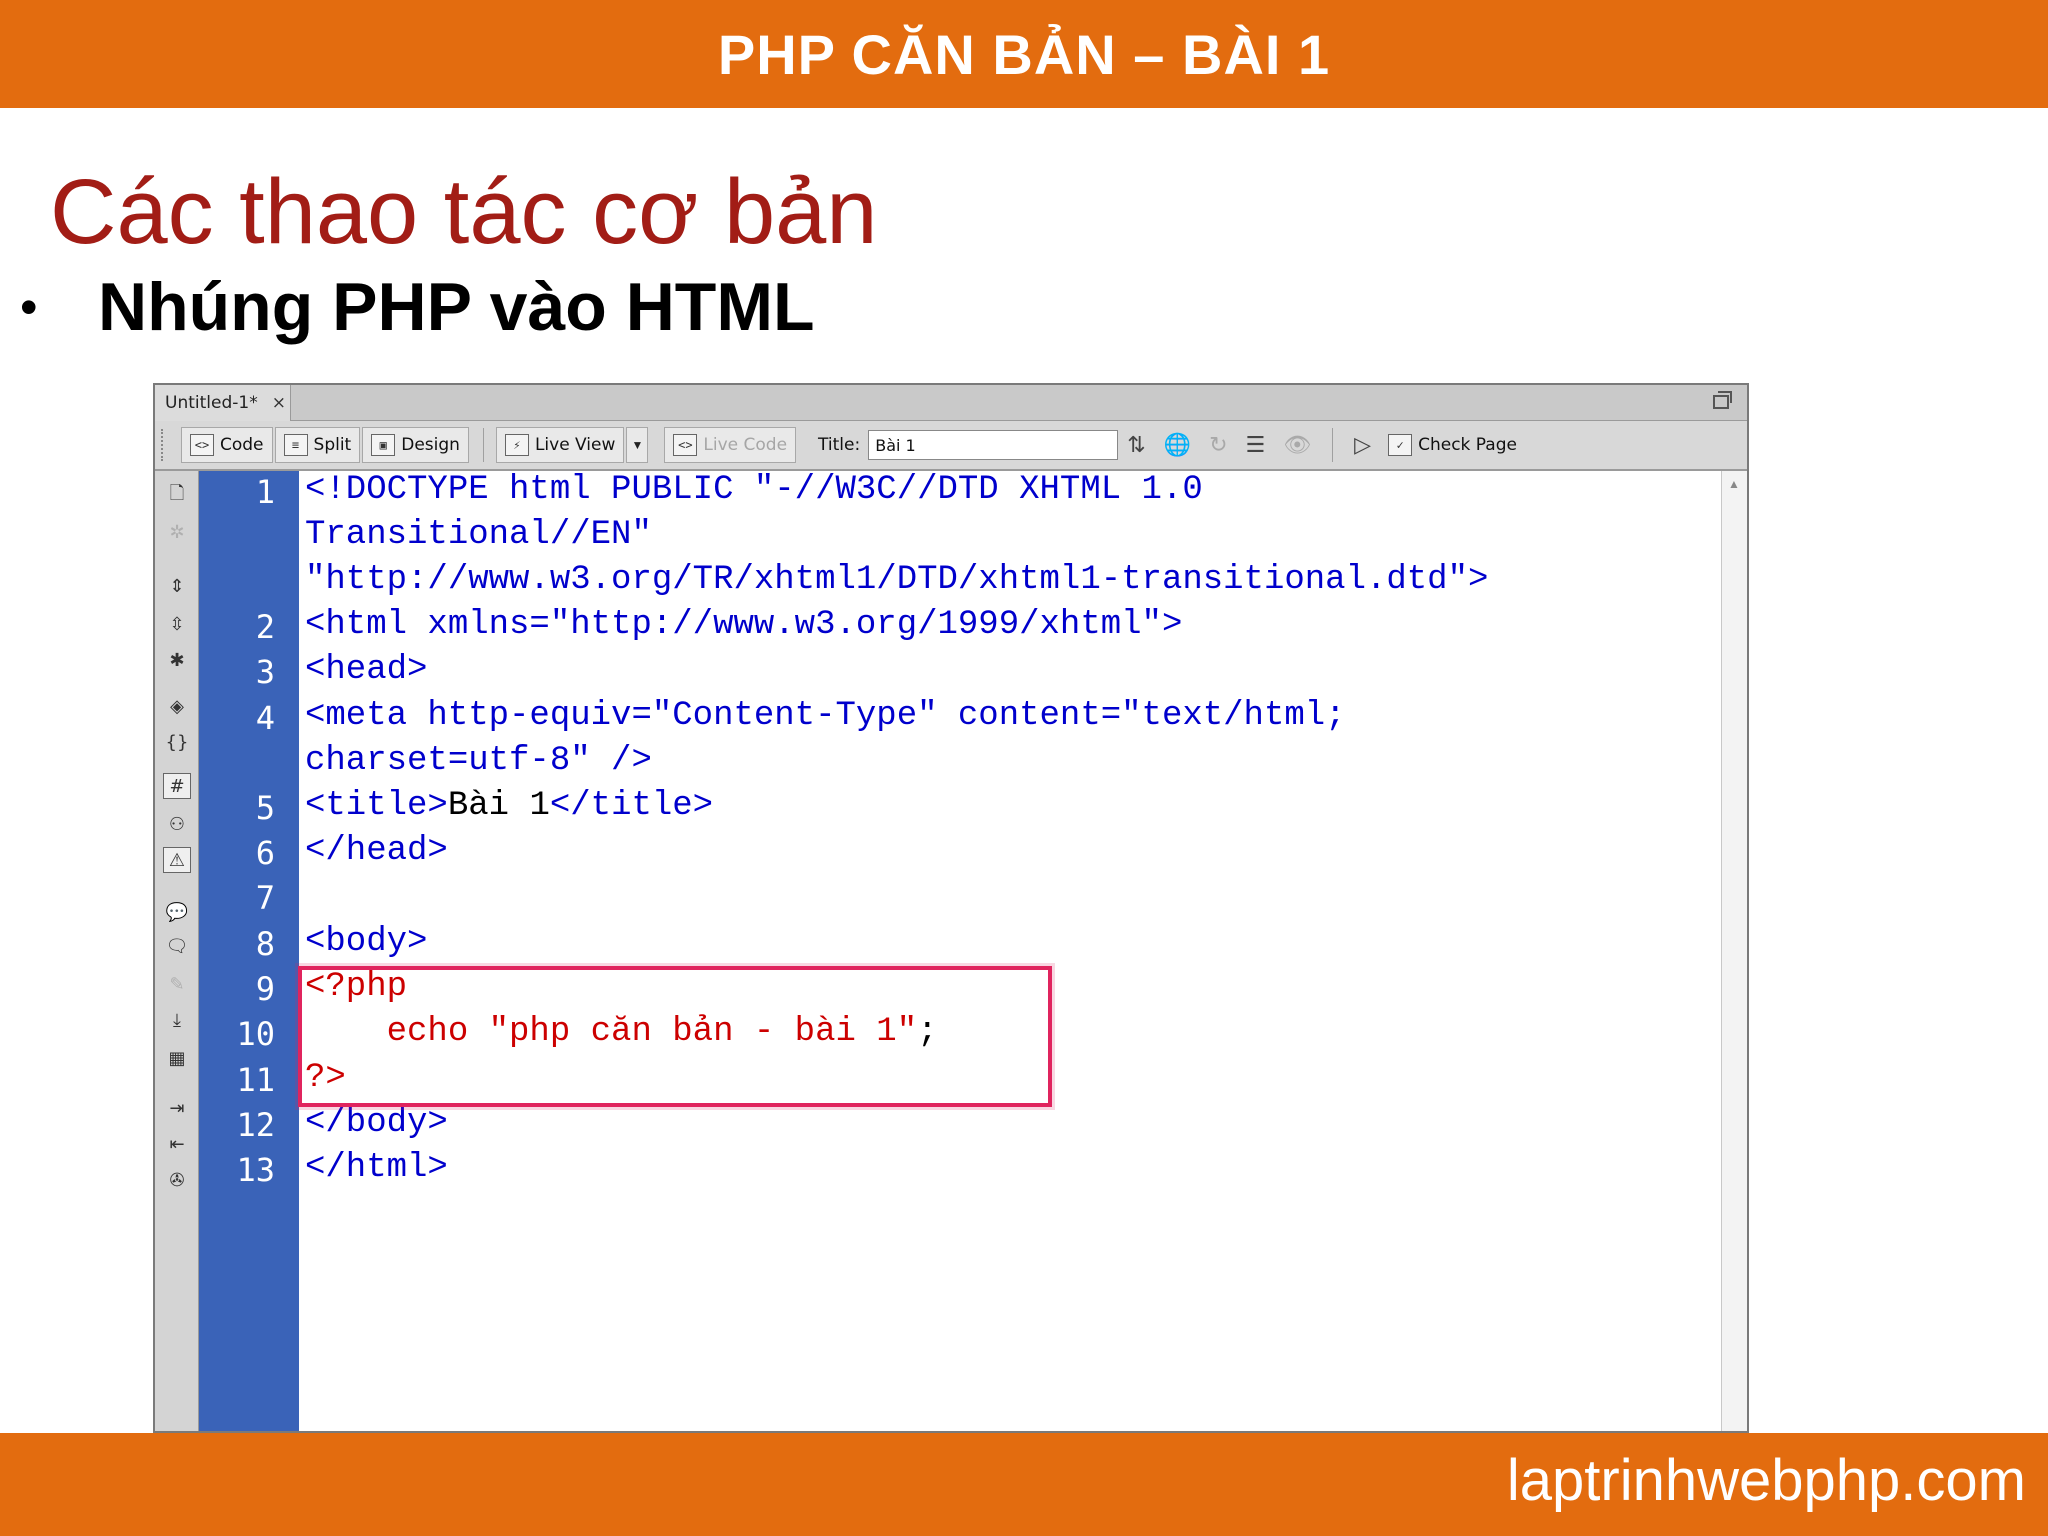 This screenshot has width=2048, height=1536. What do you see at coordinates (1256, 445) in the screenshot?
I see `view-options-icon: ☰` at bounding box center [1256, 445].